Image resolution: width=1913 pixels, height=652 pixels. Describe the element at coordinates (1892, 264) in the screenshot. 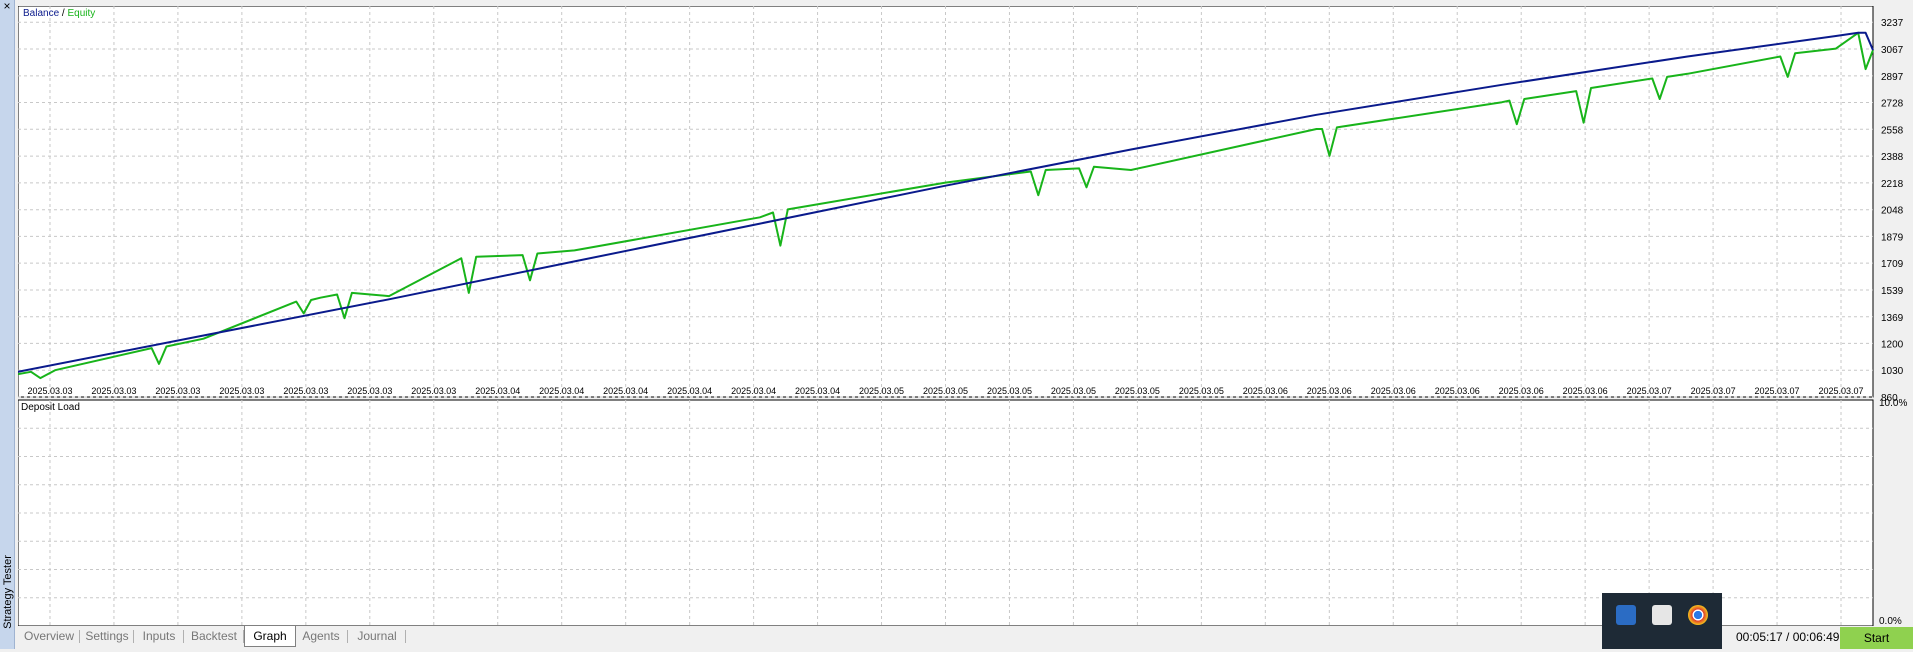

I see `y-tick-label: 1709` at that location.